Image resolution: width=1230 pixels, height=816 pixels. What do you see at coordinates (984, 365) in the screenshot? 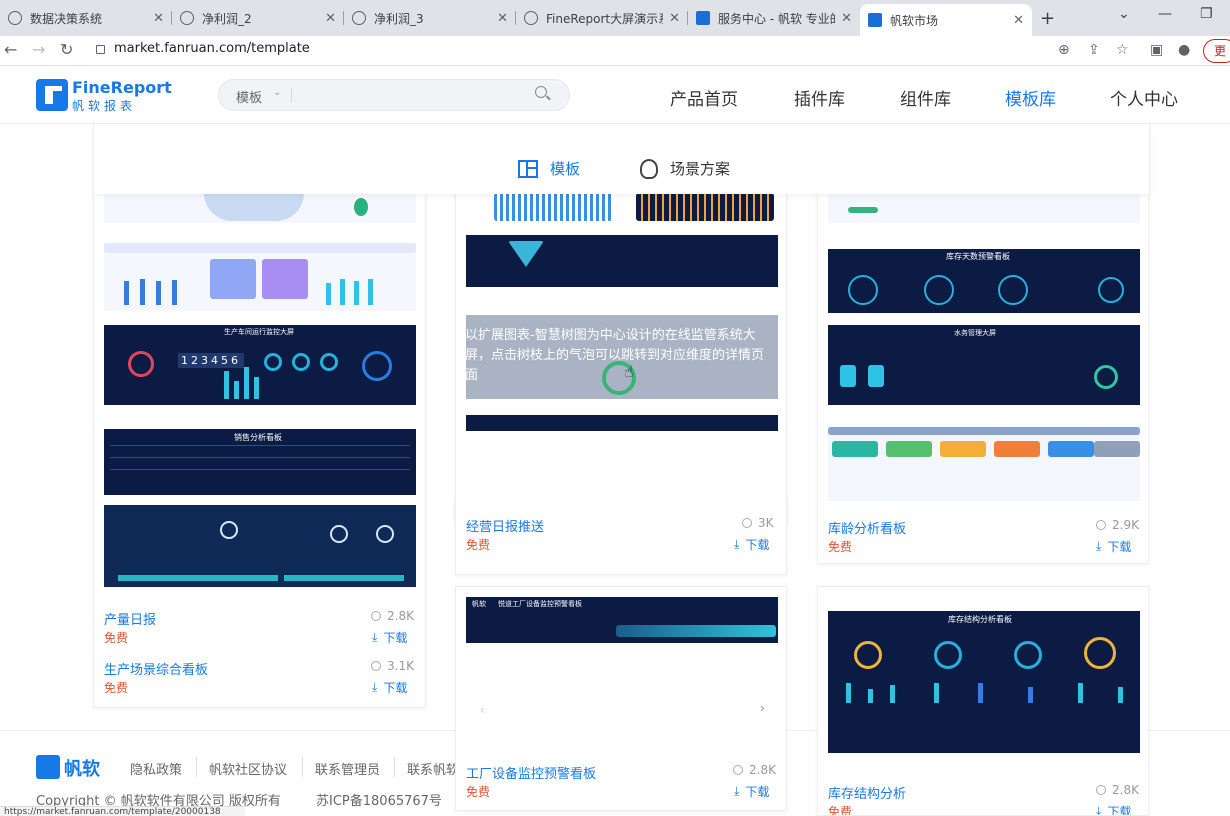
I see `template-thumbnail: 水务管理大屏` at bounding box center [984, 365].